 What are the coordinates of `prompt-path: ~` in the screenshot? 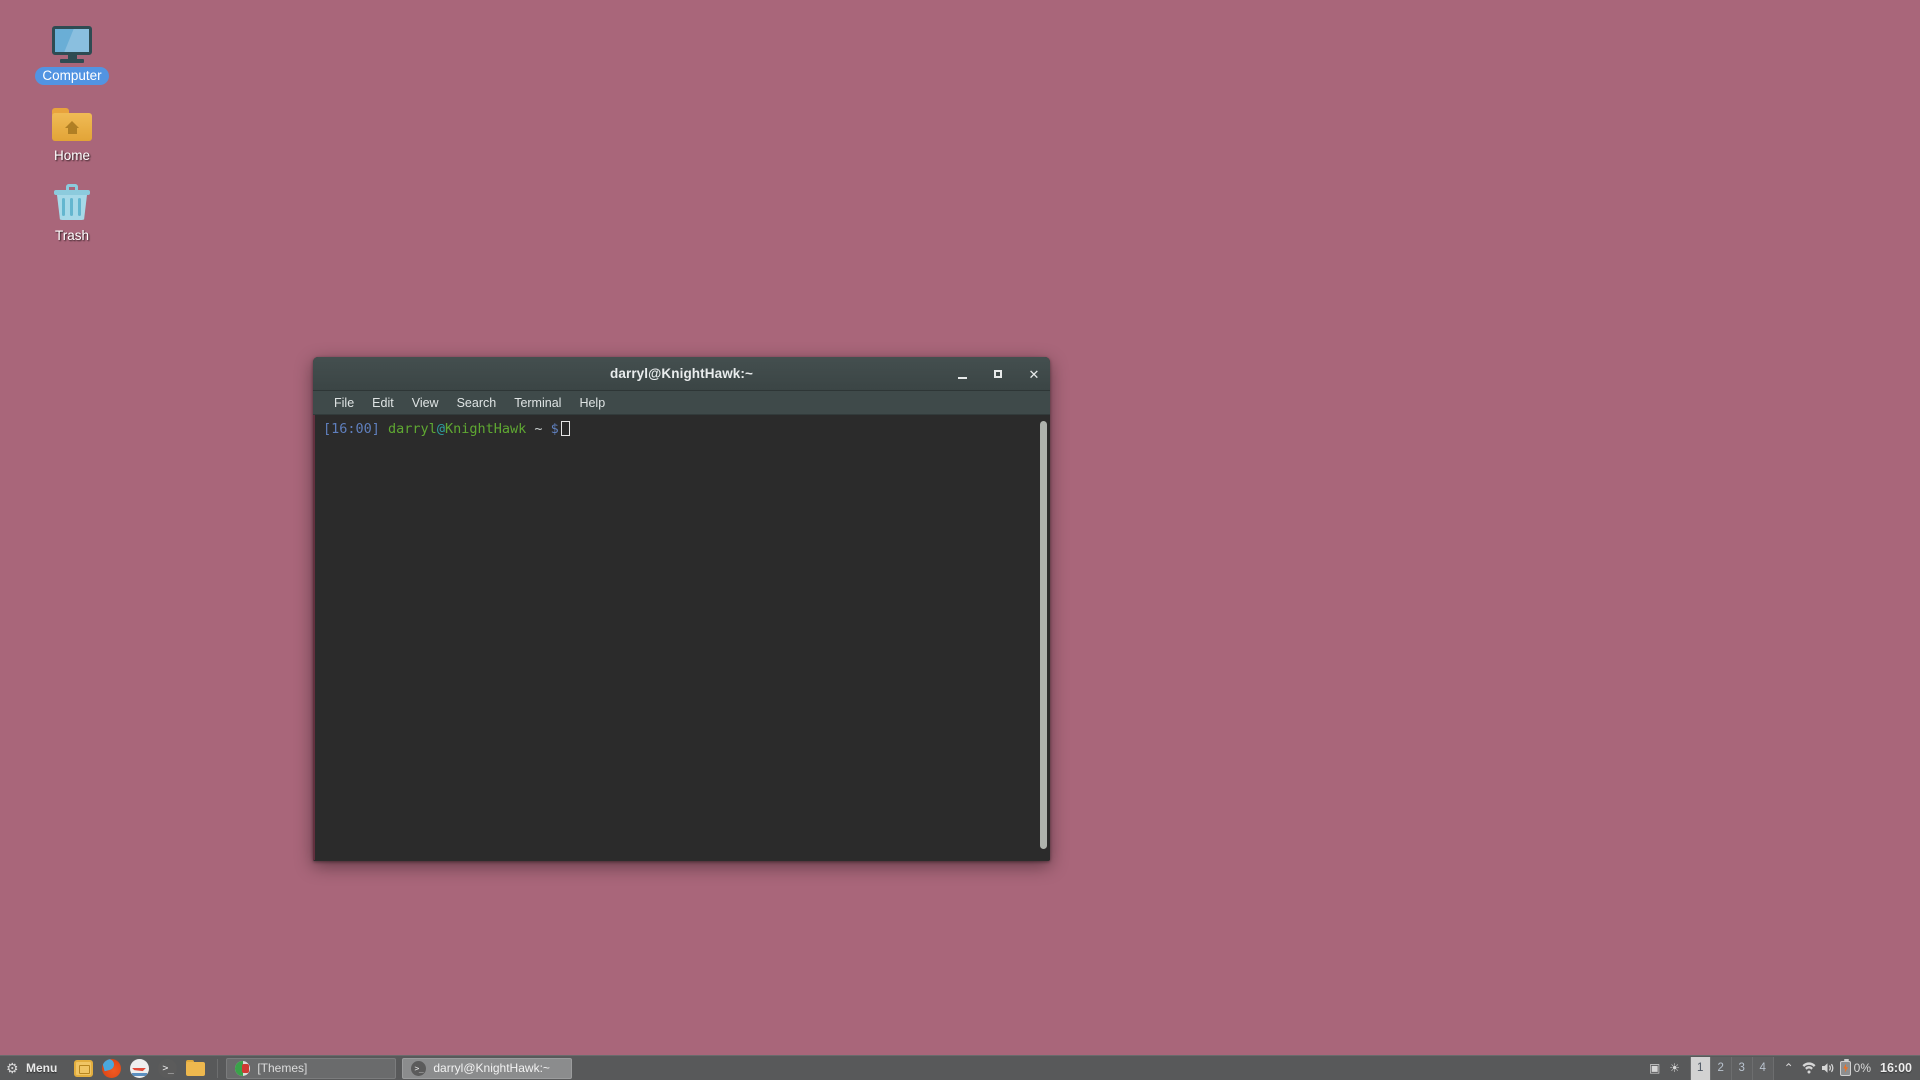 It's located at (538, 429).